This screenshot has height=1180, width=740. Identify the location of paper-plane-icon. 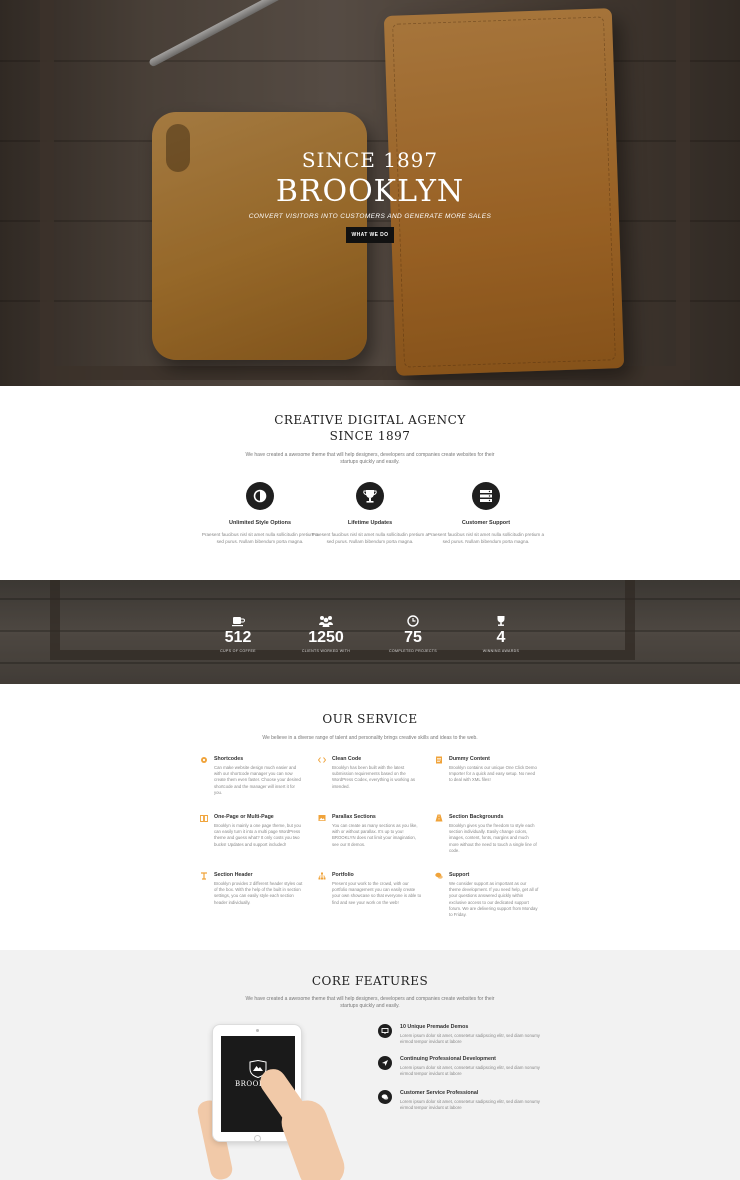
(385, 1063).